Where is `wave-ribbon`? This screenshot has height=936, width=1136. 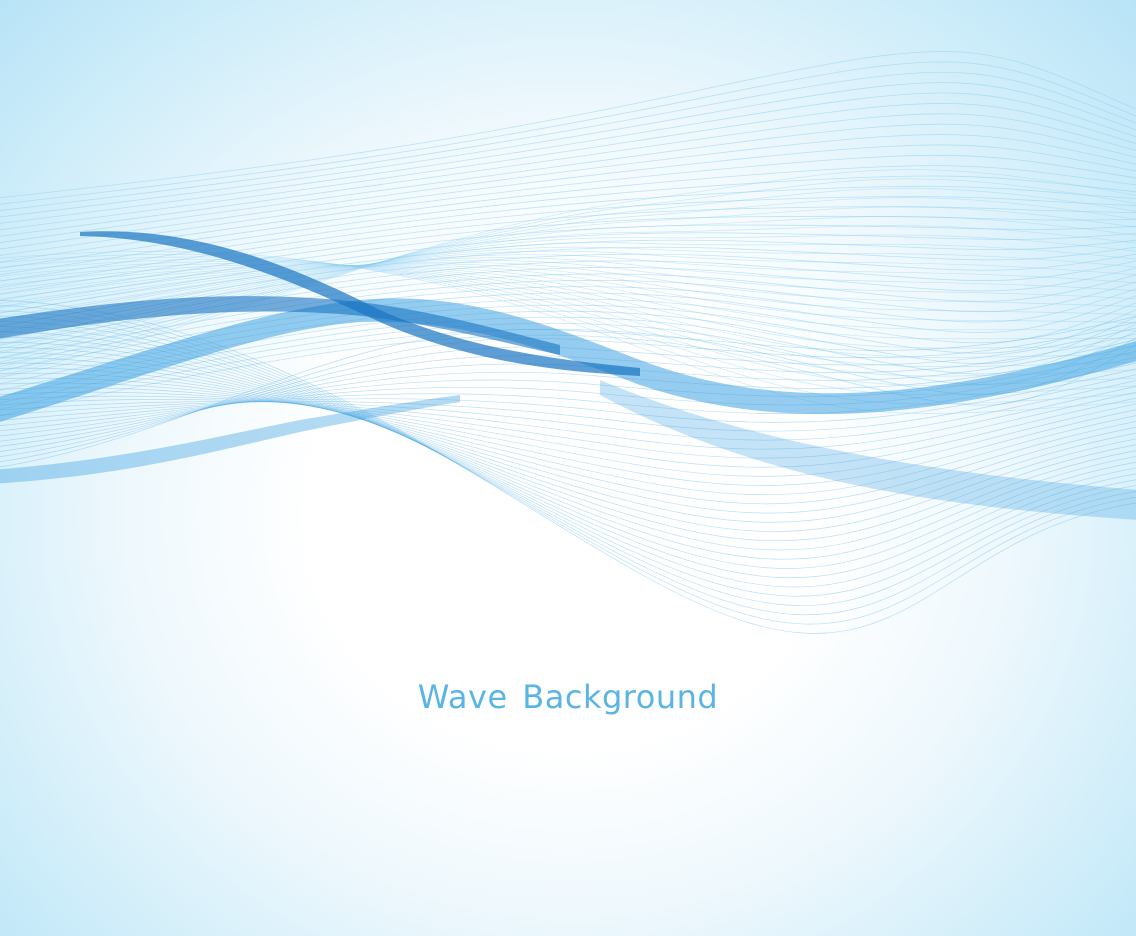
wave-ribbon is located at coordinates (230, 439).